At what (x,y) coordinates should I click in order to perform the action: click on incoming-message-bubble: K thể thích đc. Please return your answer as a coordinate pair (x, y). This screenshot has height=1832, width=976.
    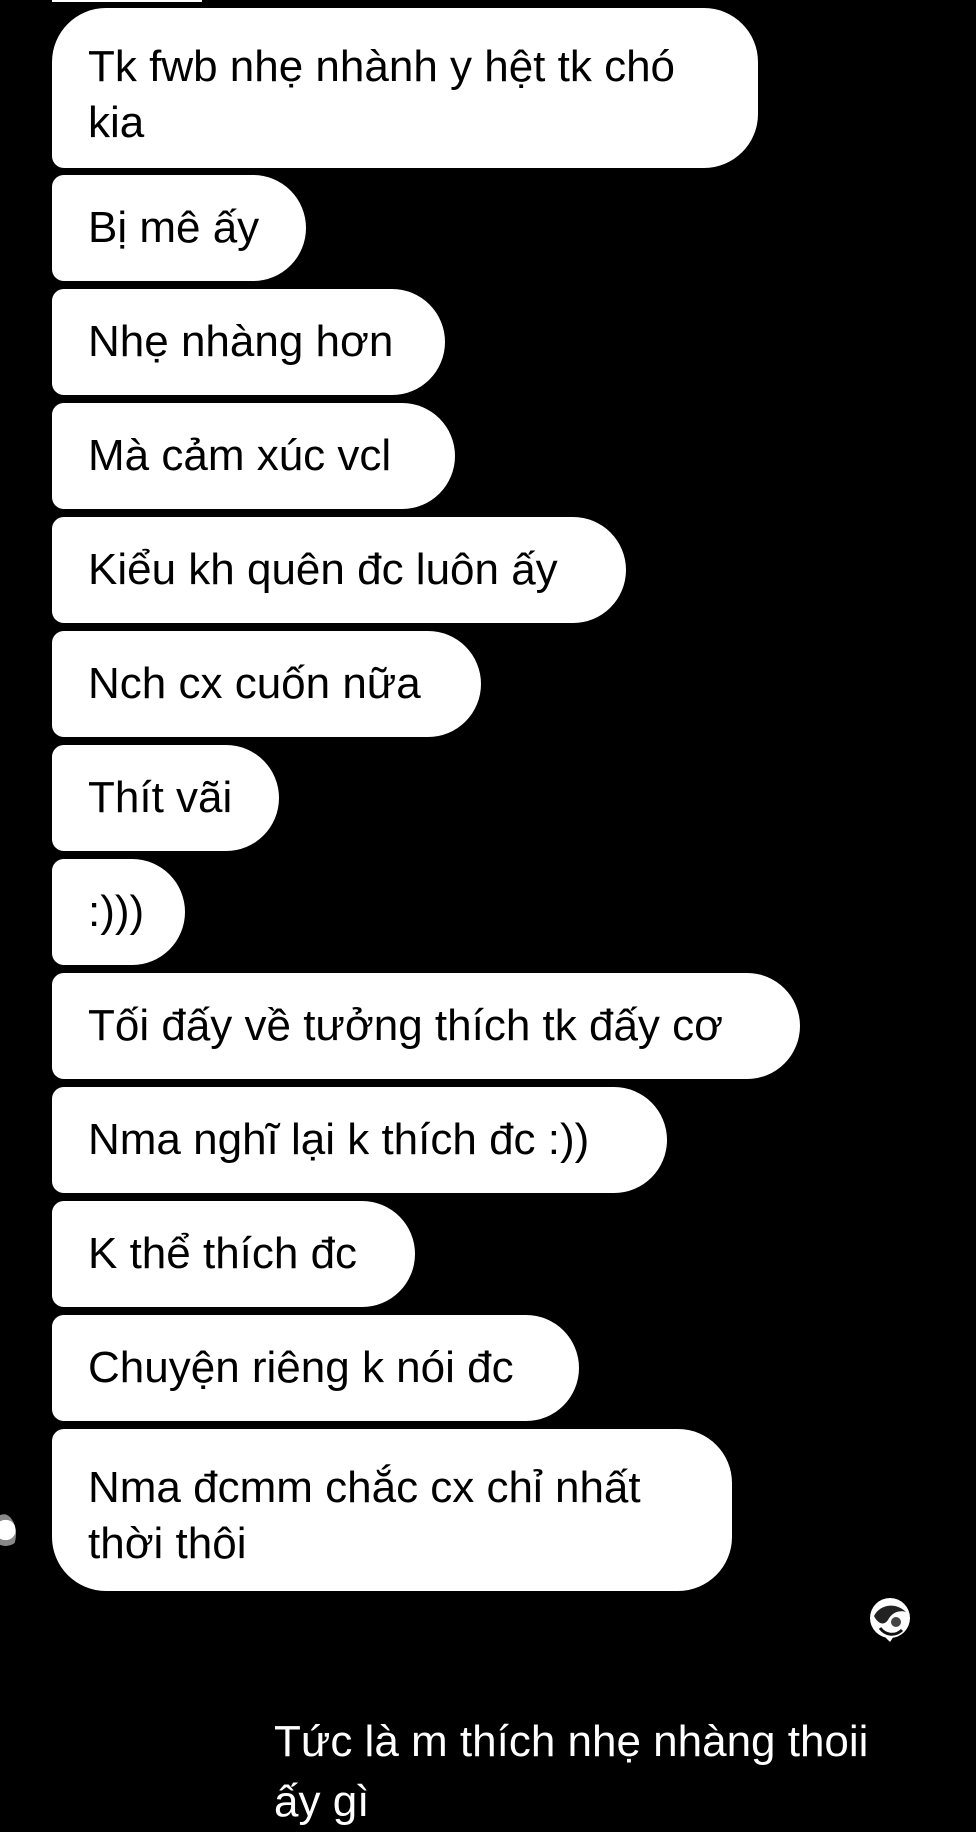
    Looking at the image, I should click on (233, 1254).